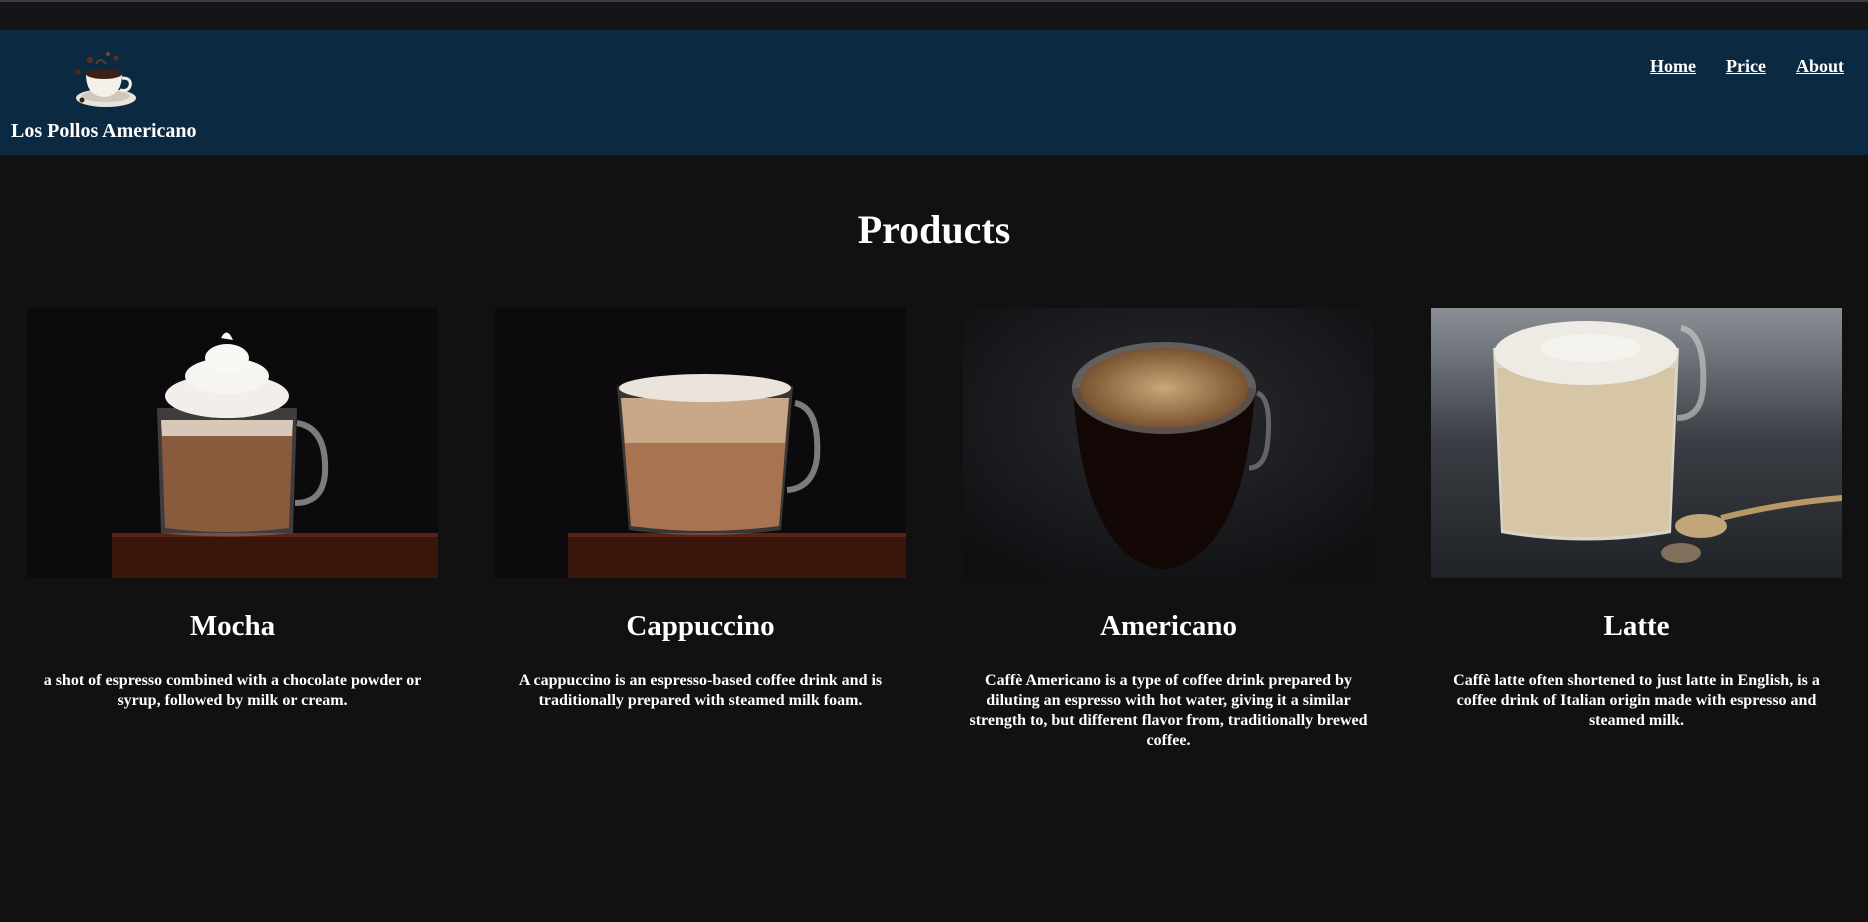 The height and width of the screenshot is (922, 1868). What do you see at coordinates (1168, 443) in the screenshot?
I see `americano-mug-image` at bounding box center [1168, 443].